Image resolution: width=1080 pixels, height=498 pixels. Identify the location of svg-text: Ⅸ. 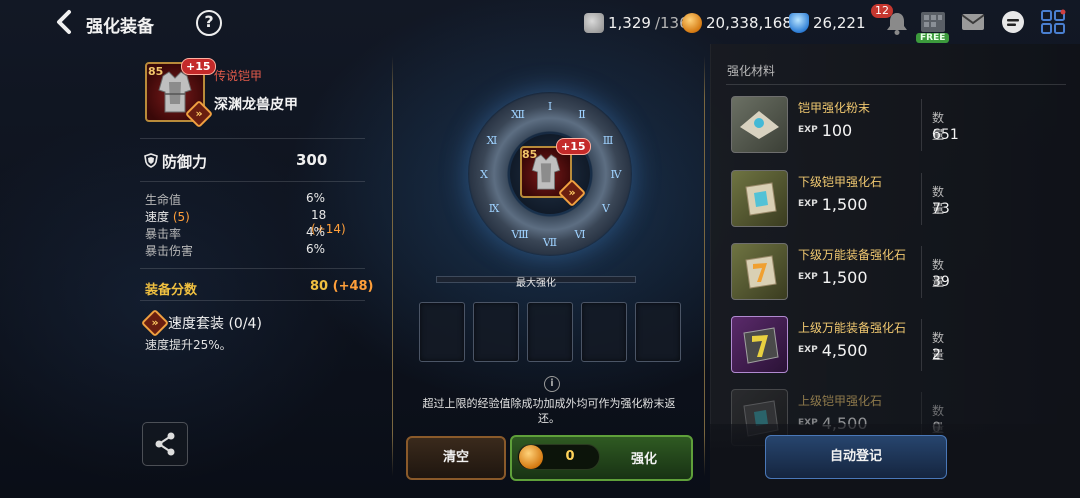
(494, 208).